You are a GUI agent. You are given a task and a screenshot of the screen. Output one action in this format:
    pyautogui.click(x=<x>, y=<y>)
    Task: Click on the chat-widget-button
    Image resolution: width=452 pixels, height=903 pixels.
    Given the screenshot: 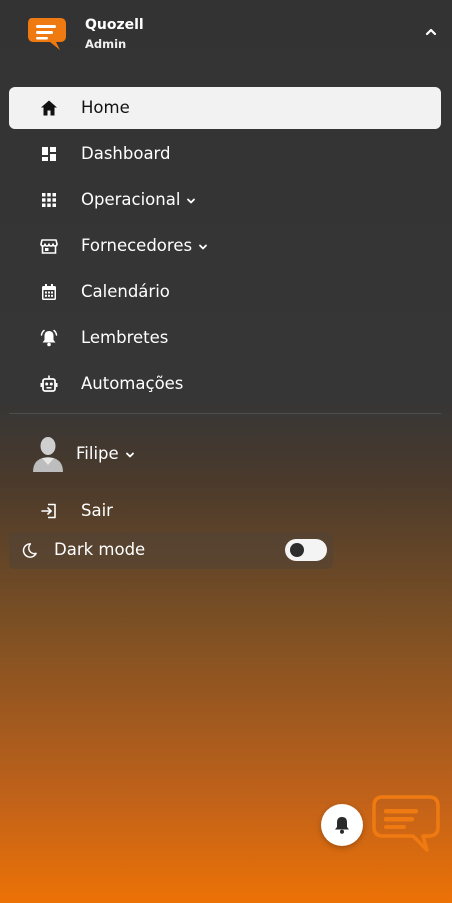 What is the action you would take?
    pyautogui.click(x=407, y=825)
    